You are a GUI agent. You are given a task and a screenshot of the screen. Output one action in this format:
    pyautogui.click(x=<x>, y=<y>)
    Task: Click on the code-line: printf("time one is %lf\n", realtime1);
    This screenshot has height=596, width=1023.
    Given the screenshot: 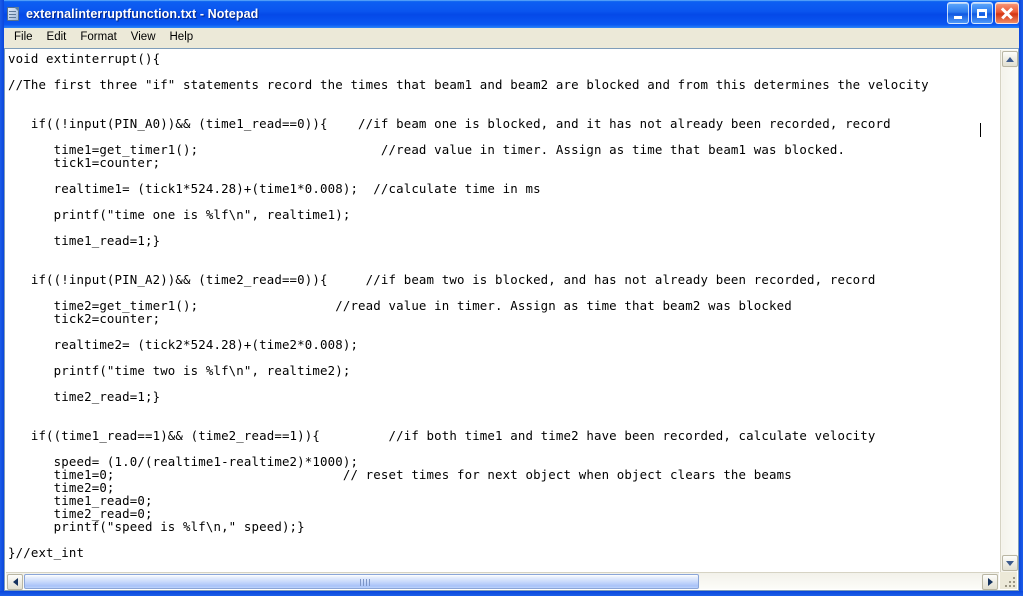 What is the action you would take?
    pyautogui.click(x=179, y=214)
    